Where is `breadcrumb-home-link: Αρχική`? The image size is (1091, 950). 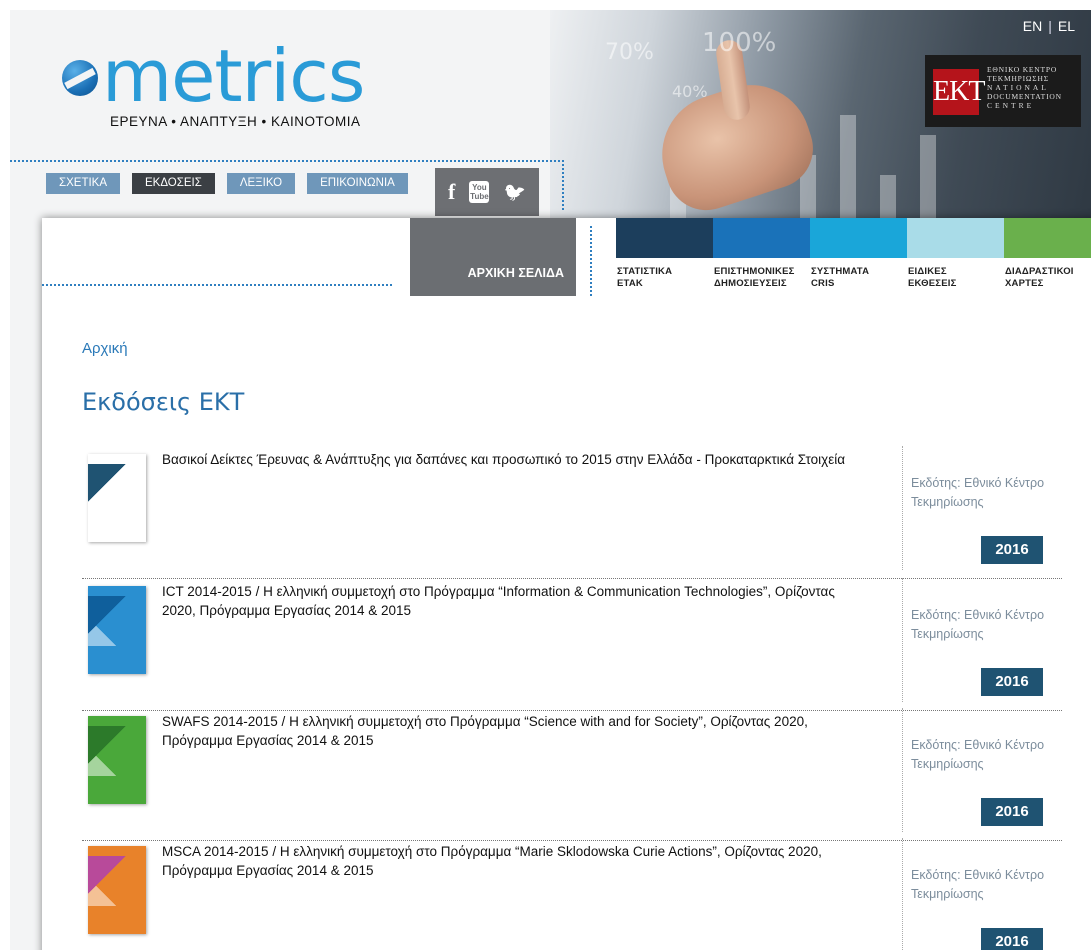
breadcrumb-home-link: Αρχική is located at coordinates (105, 348).